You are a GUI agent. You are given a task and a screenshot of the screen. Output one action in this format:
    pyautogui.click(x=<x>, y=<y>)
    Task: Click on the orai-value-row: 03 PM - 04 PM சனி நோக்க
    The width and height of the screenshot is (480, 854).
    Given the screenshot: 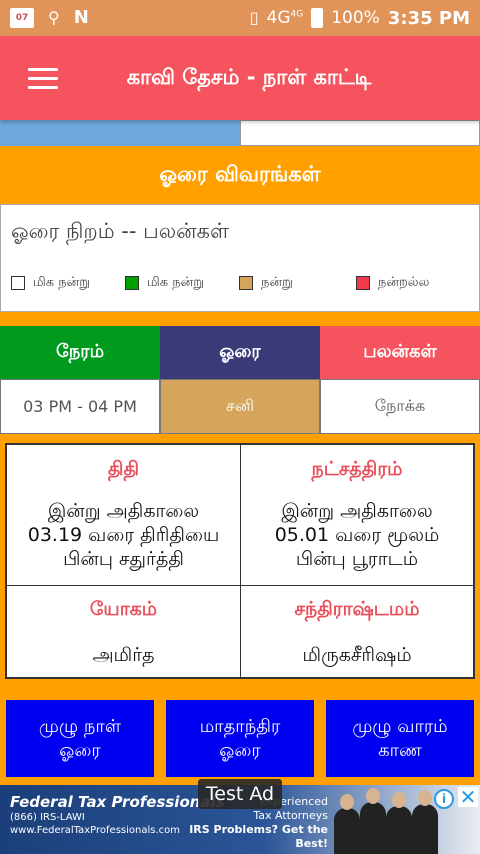 What is the action you would take?
    pyautogui.click(x=240, y=406)
    